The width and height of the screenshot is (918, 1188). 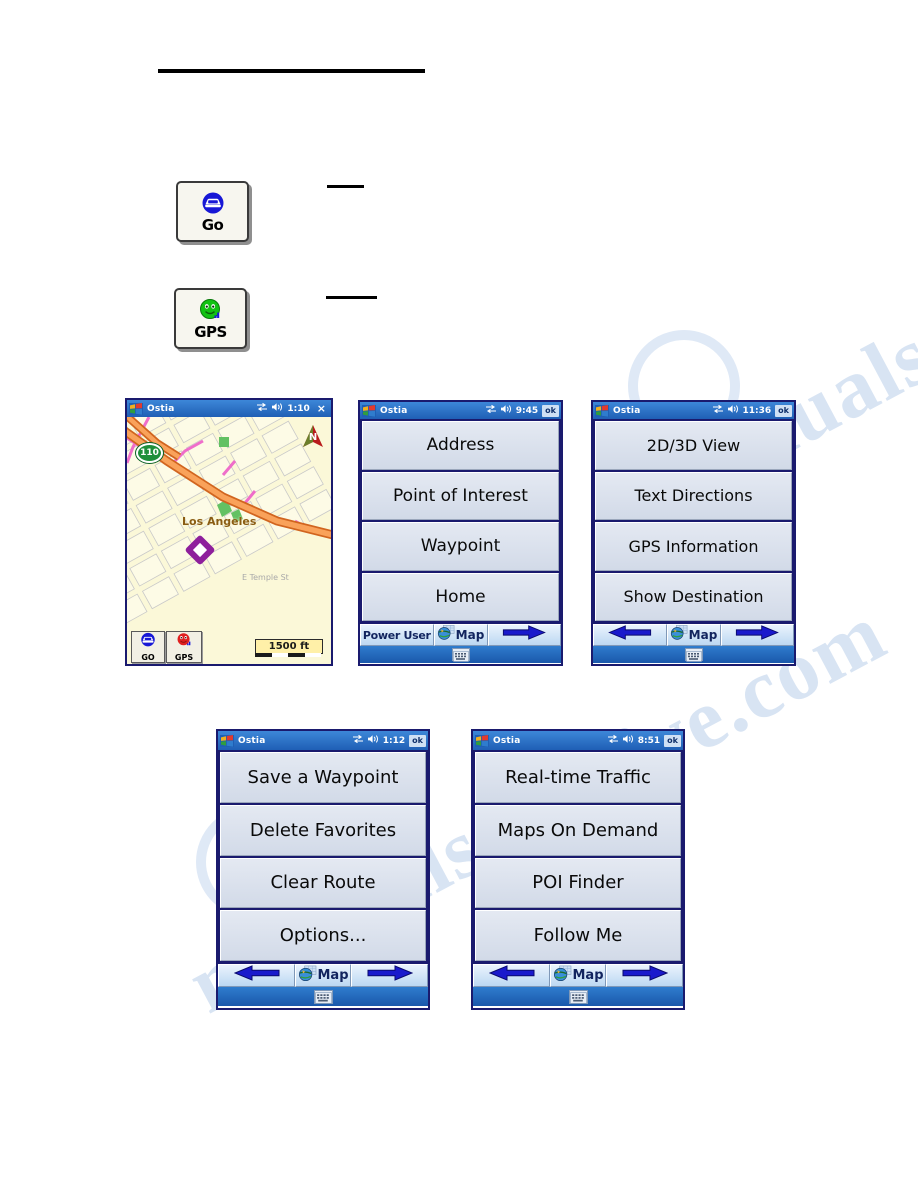 I want to click on titlebar: Ostia 8:51 ok, so click(x=578, y=740).